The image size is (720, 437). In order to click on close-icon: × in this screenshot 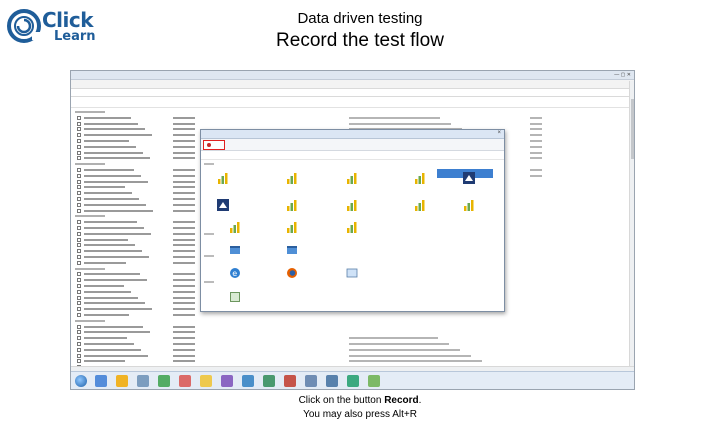, I will do `click(499, 133)`.